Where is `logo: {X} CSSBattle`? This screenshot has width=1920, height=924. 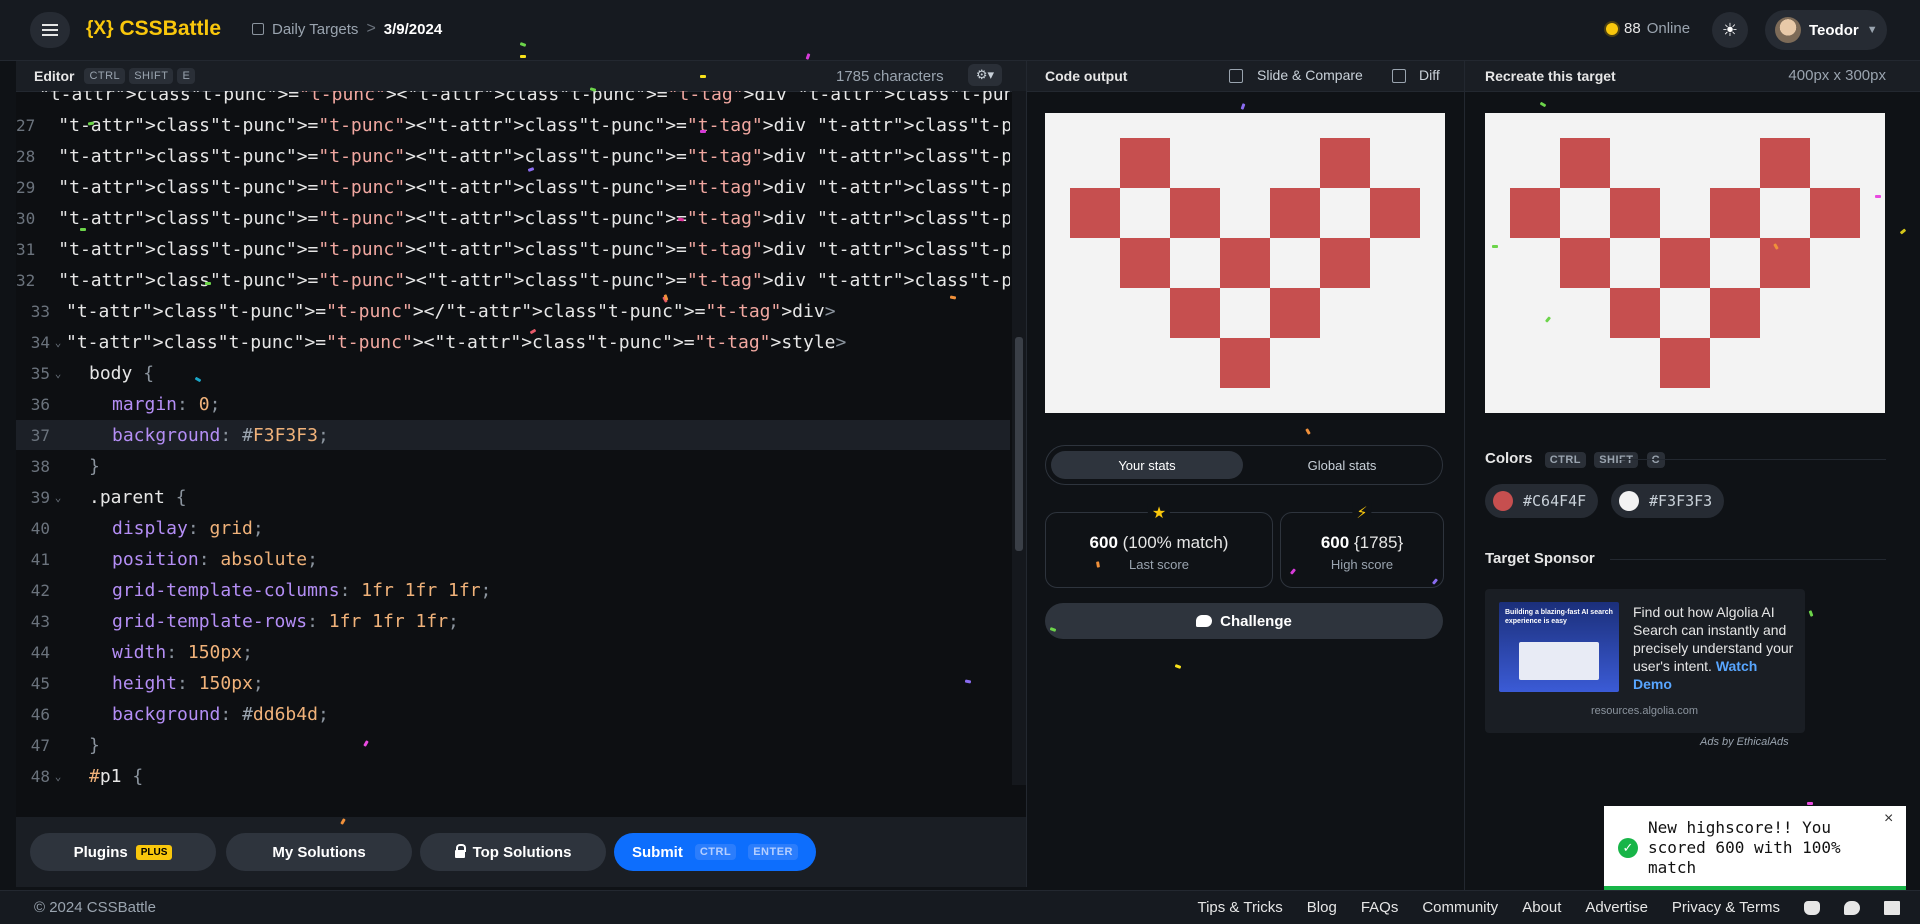 logo: {X} CSSBattle is located at coordinates (153, 29).